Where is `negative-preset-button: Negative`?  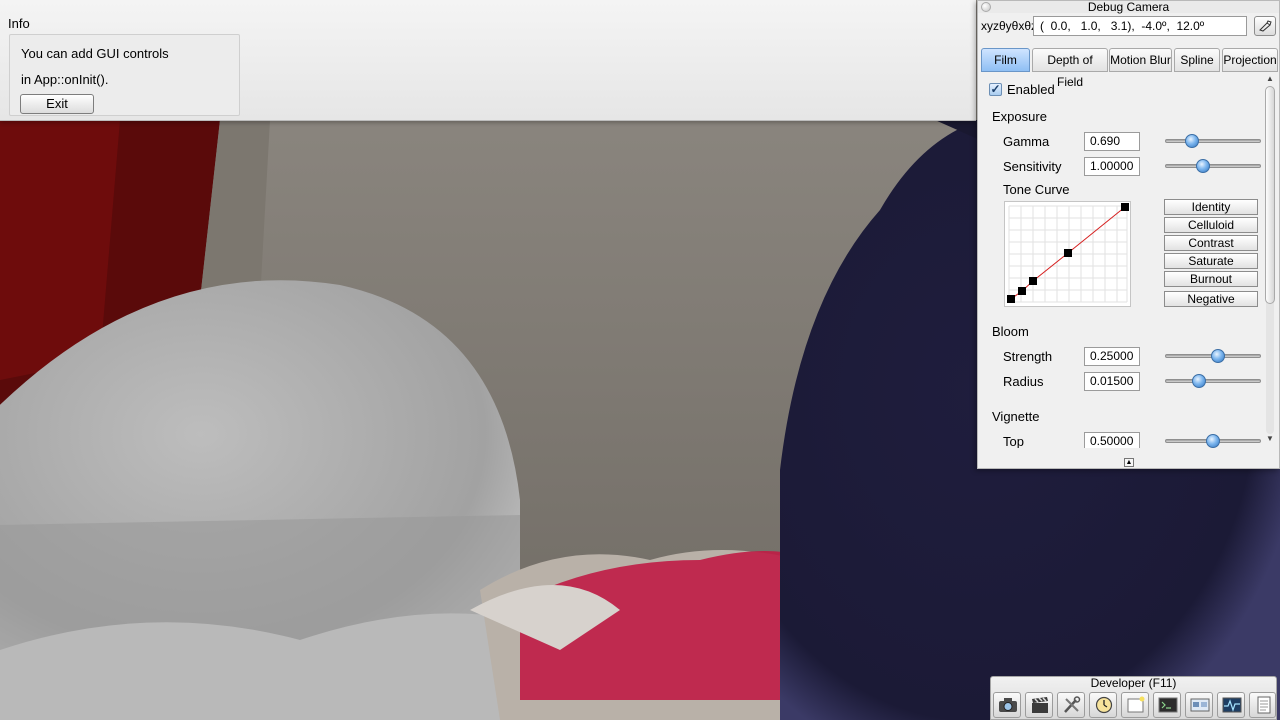 negative-preset-button: Negative is located at coordinates (1211, 299).